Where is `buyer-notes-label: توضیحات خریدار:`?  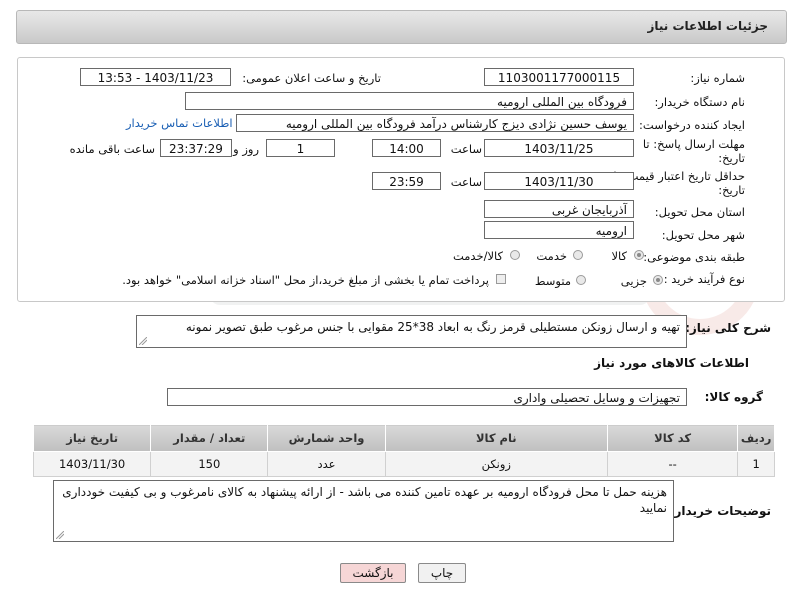 buyer-notes-label: توضیحات خریدار: is located at coordinates (720, 511).